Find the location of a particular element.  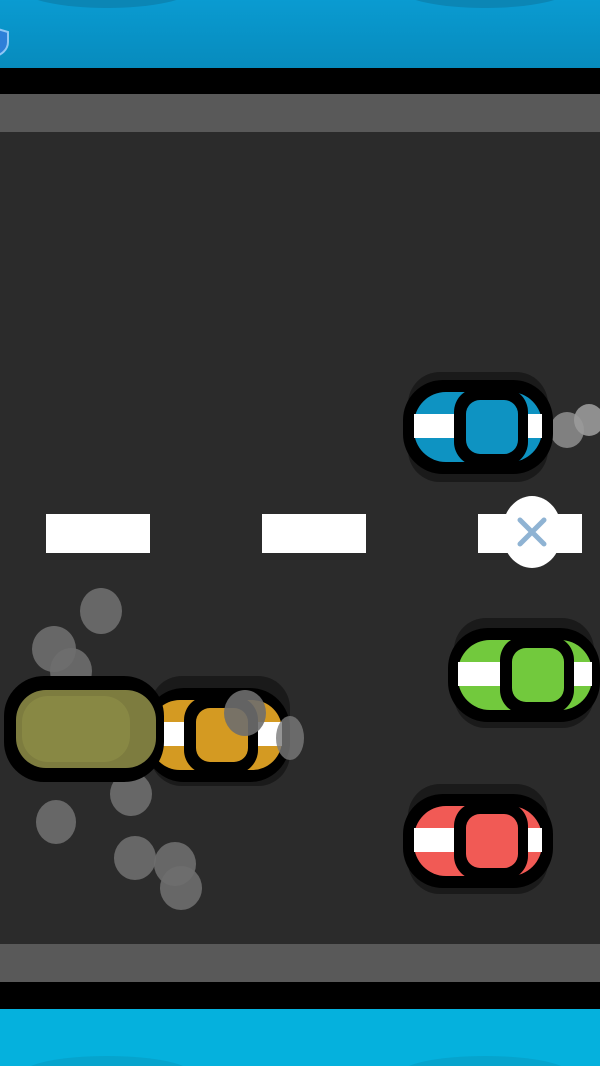

shield-icon is located at coordinates (4, 42).